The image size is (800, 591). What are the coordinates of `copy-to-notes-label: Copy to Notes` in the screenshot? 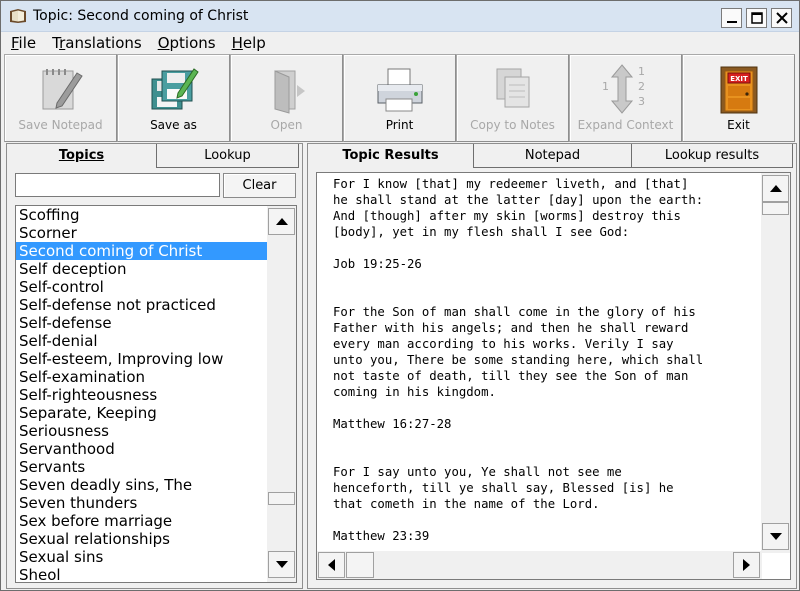 It's located at (512, 125).